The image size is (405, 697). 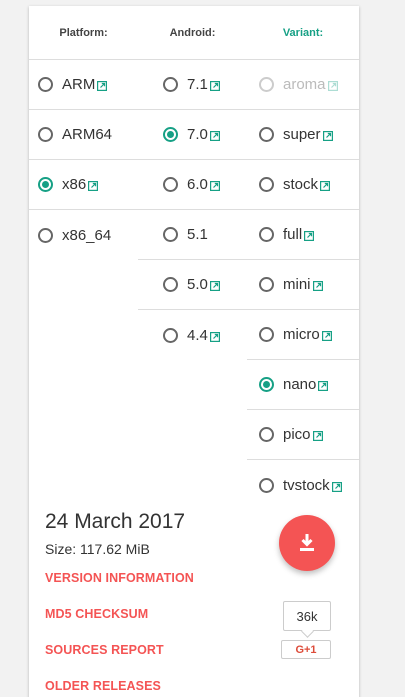 I want to click on option-label: ARM, so click(x=79, y=84).